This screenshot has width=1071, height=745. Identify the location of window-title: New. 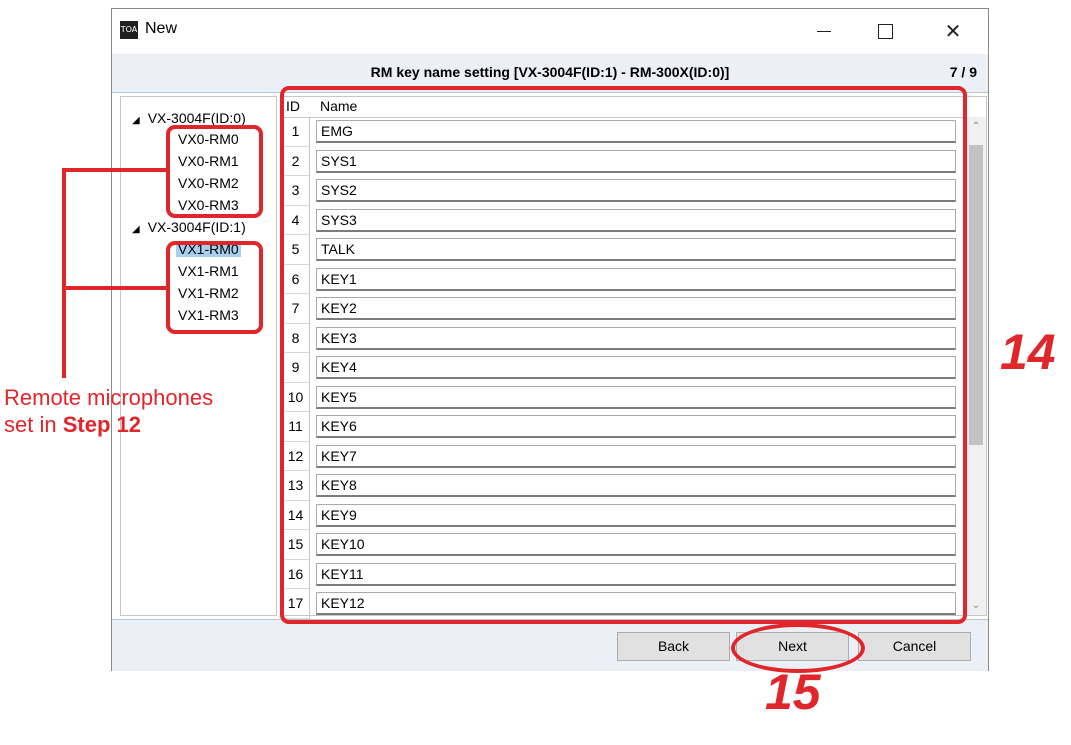
(161, 28).